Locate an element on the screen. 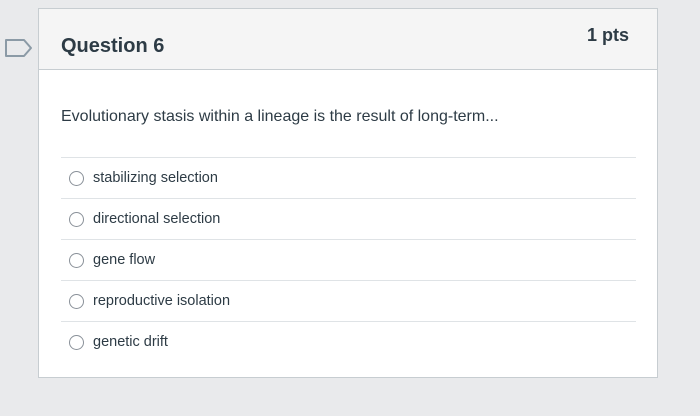 This screenshot has width=700, height=416. answer-label: reproductive isolation is located at coordinates (162, 301).